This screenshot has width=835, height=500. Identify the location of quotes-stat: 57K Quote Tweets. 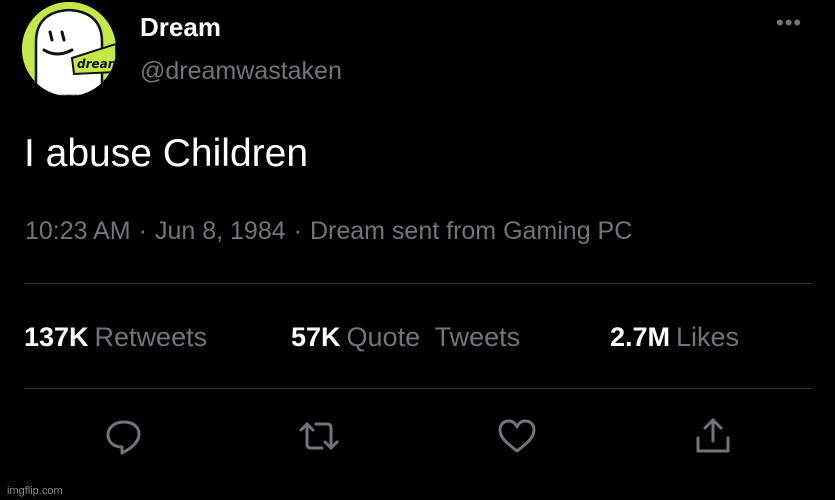
(405, 337).